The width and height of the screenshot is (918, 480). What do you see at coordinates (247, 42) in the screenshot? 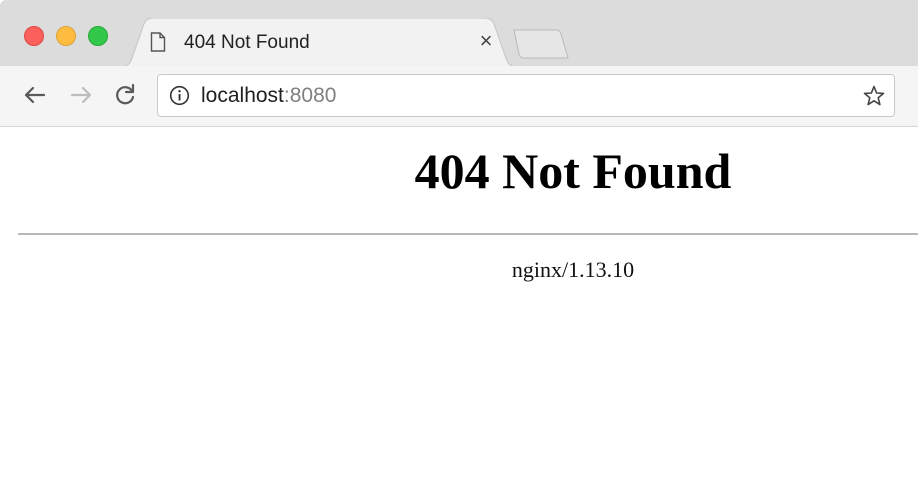
I see `tab-title: 404 Not Found` at bounding box center [247, 42].